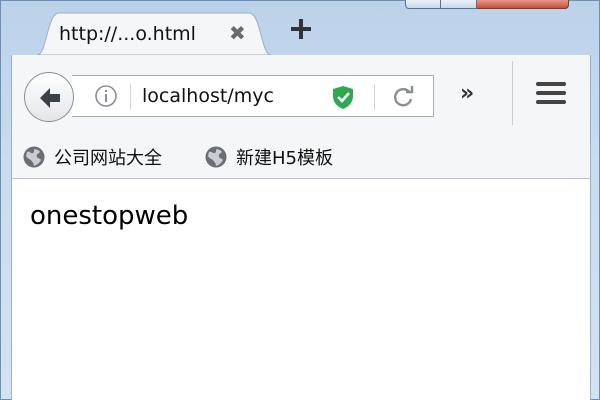 This screenshot has width=600, height=400. I want to click on hamburger-menu-button, so click(551, 94).